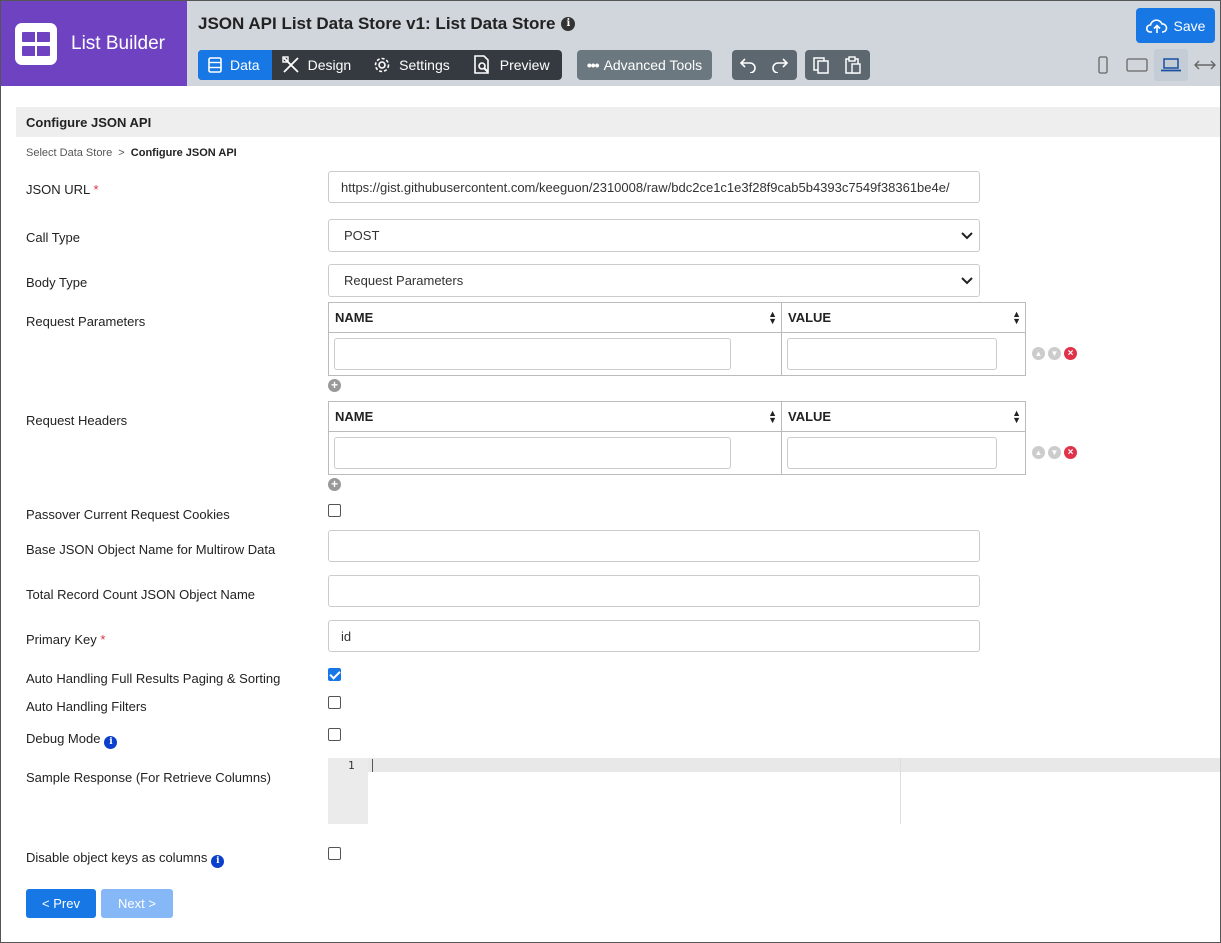  What do you see at coordinates (1189, 25) in the screenshot?
I see `save-label: Save` at bounding box center [1189, 25].